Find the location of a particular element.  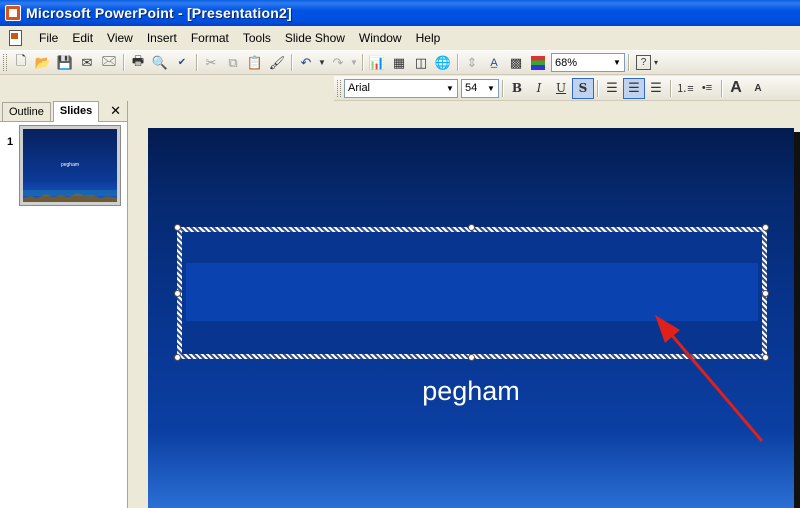

numbering-icon: ⒈≡ is located at coordinates (685, 88).